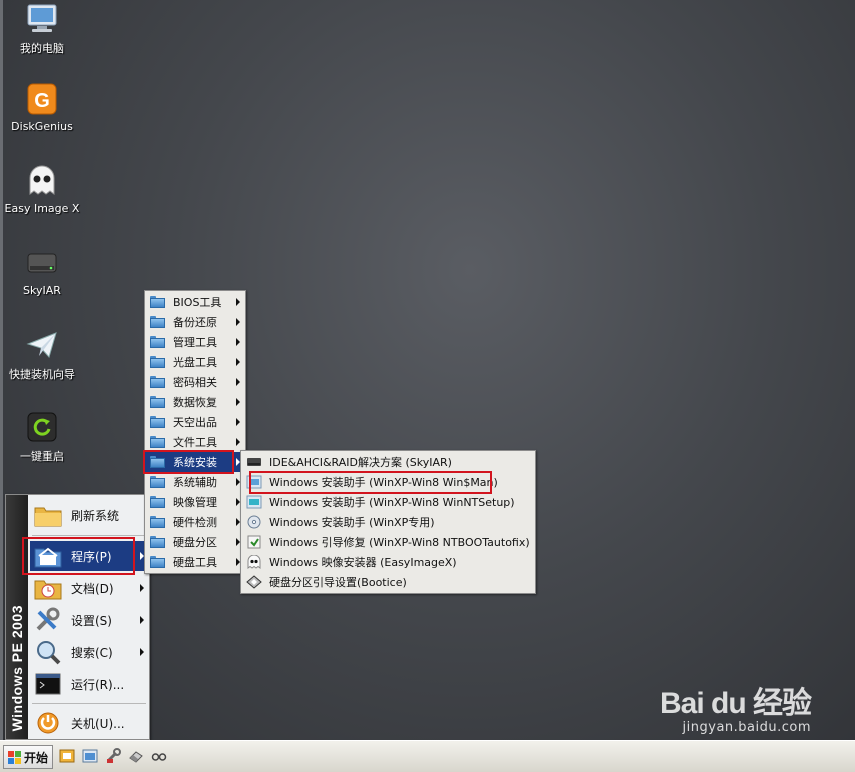  I want to click on install-item-winxp-only: Windows 安装助手 (WinXP专用), so click(388, 522).